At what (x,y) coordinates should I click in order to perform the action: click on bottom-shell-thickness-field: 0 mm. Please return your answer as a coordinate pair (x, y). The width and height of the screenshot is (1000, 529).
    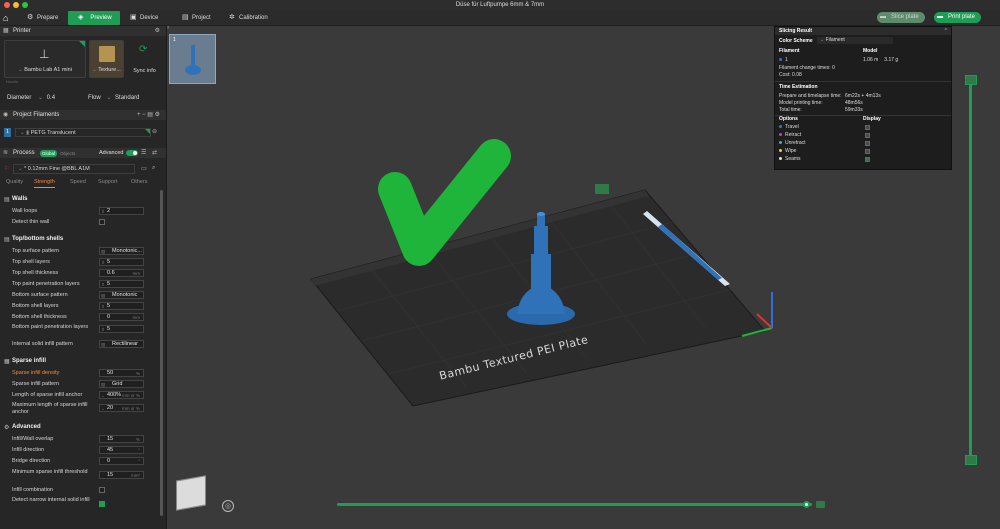
    Looking at the image, I should click on (121, 317).